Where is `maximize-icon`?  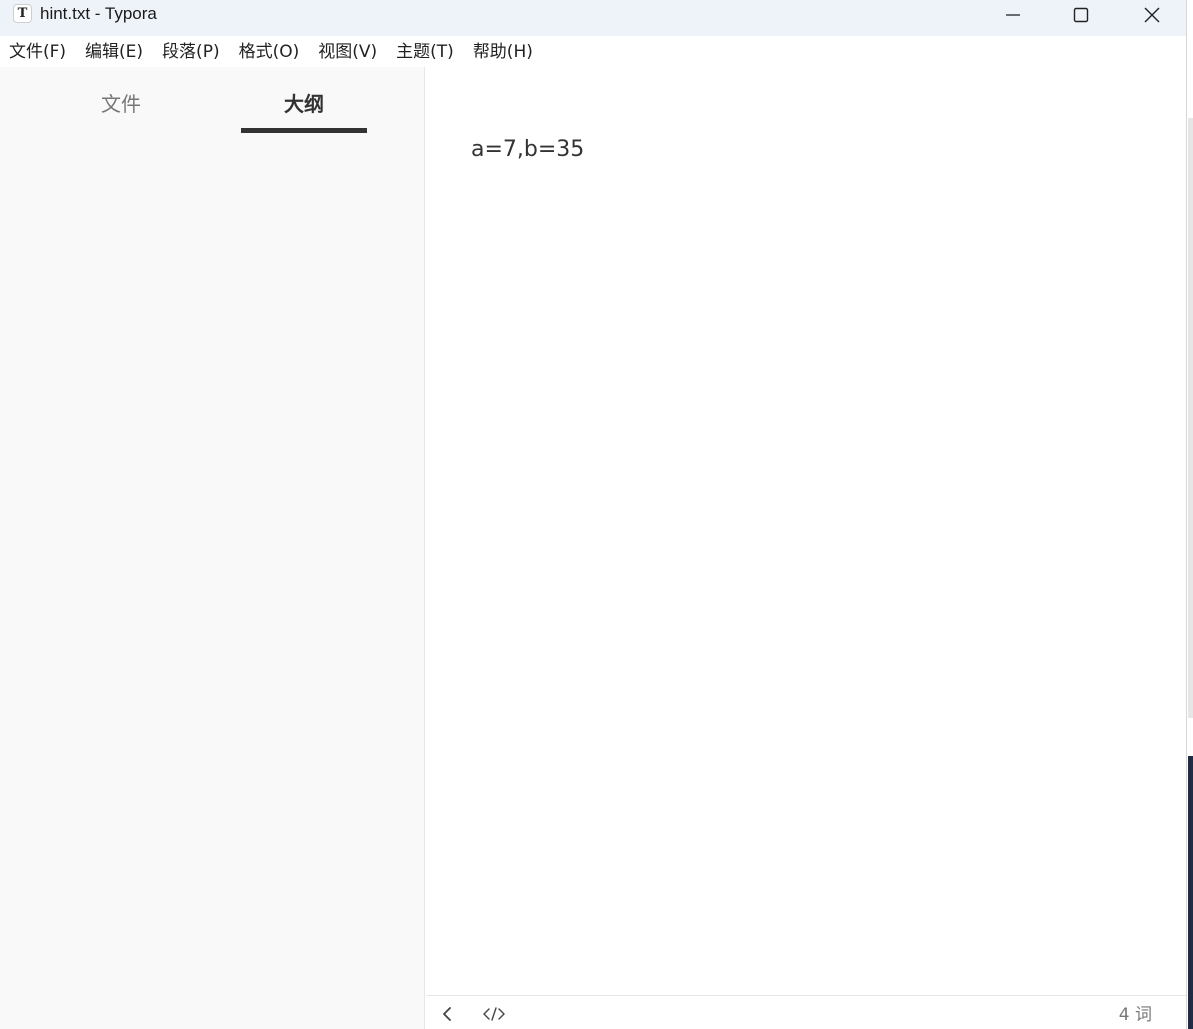 maximize-icon is located at coordinates (1081, 15).